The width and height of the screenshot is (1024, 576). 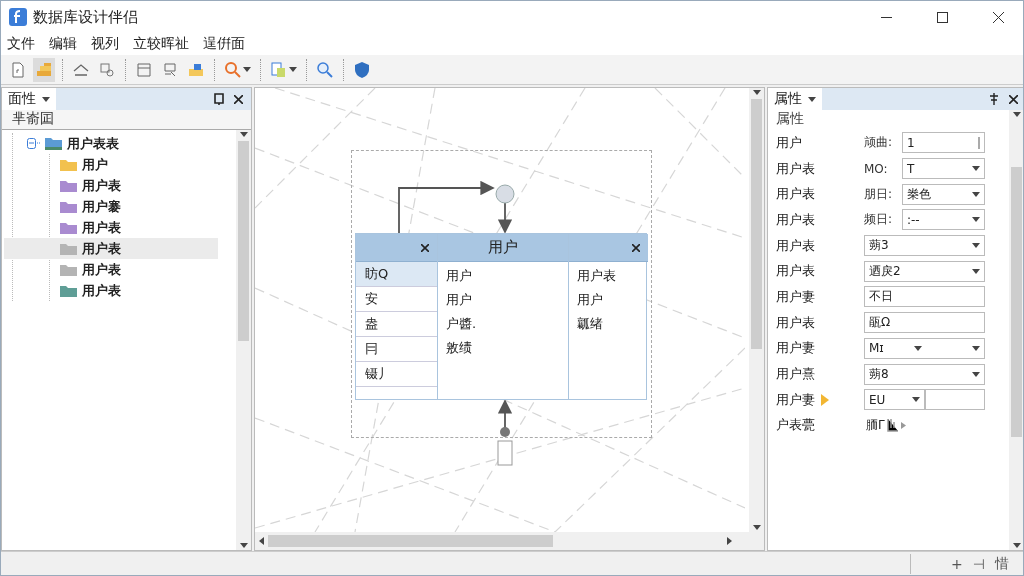 What do you see at coordinates (943, 143) in the screenshot?
I see `text-field: 1` at bounding box center [943, 143].